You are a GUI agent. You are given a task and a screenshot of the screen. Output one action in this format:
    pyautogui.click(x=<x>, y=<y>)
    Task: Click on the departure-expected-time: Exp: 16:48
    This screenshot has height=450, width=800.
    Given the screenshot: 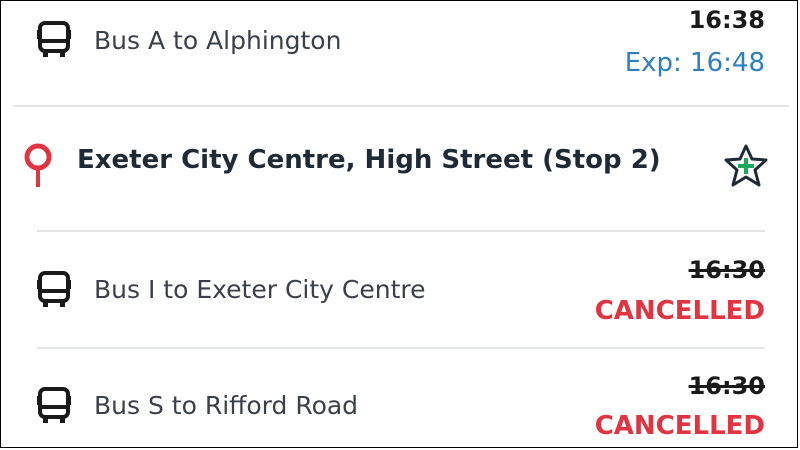 What is the action you would take?
    pyautogui.click(x=694, y=63)
    